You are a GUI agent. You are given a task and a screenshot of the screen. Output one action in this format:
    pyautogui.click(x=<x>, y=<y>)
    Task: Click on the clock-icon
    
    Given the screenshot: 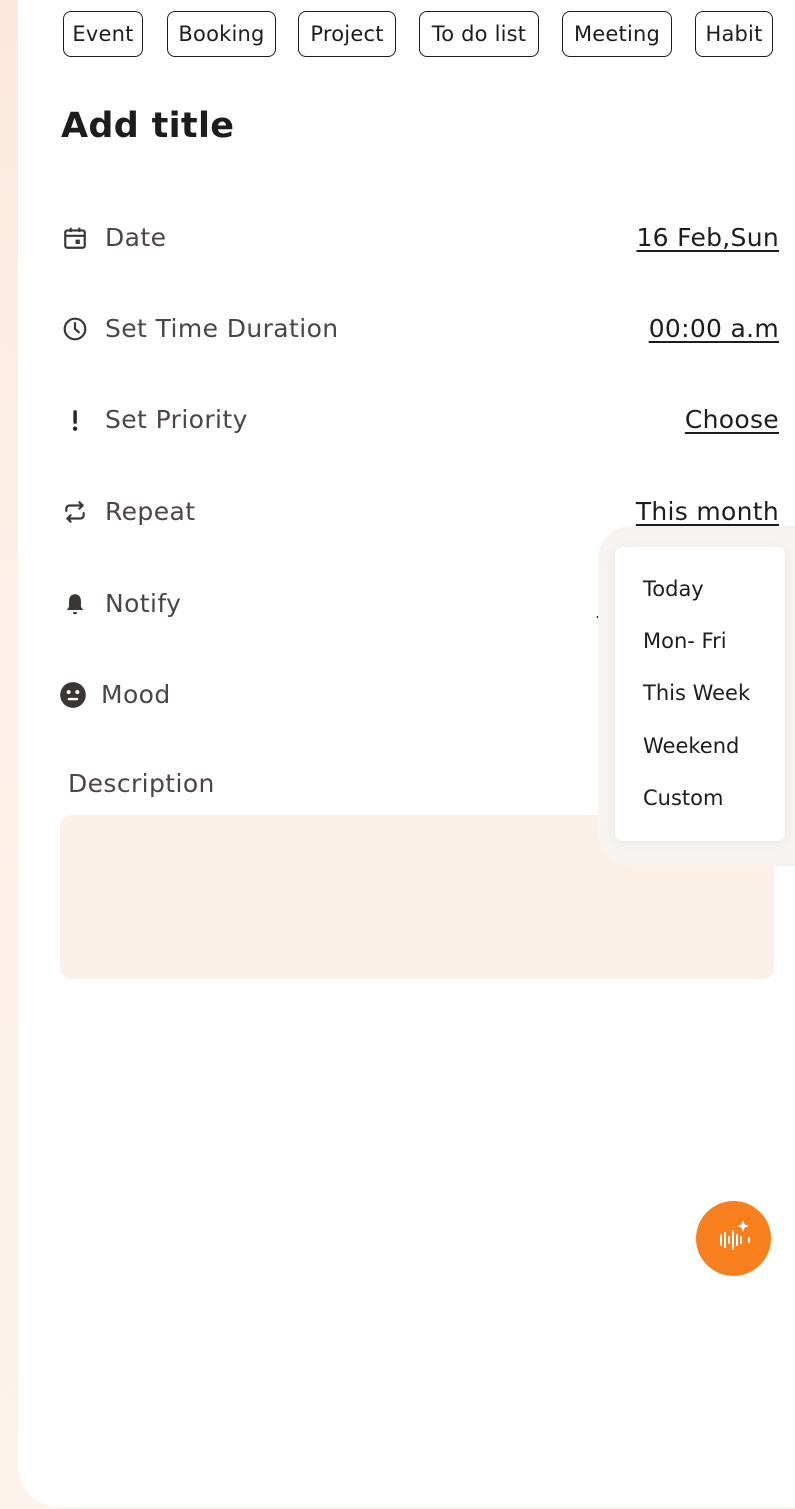 What is the action you would take?
    pyautogui.click(x=75, y=329)
    